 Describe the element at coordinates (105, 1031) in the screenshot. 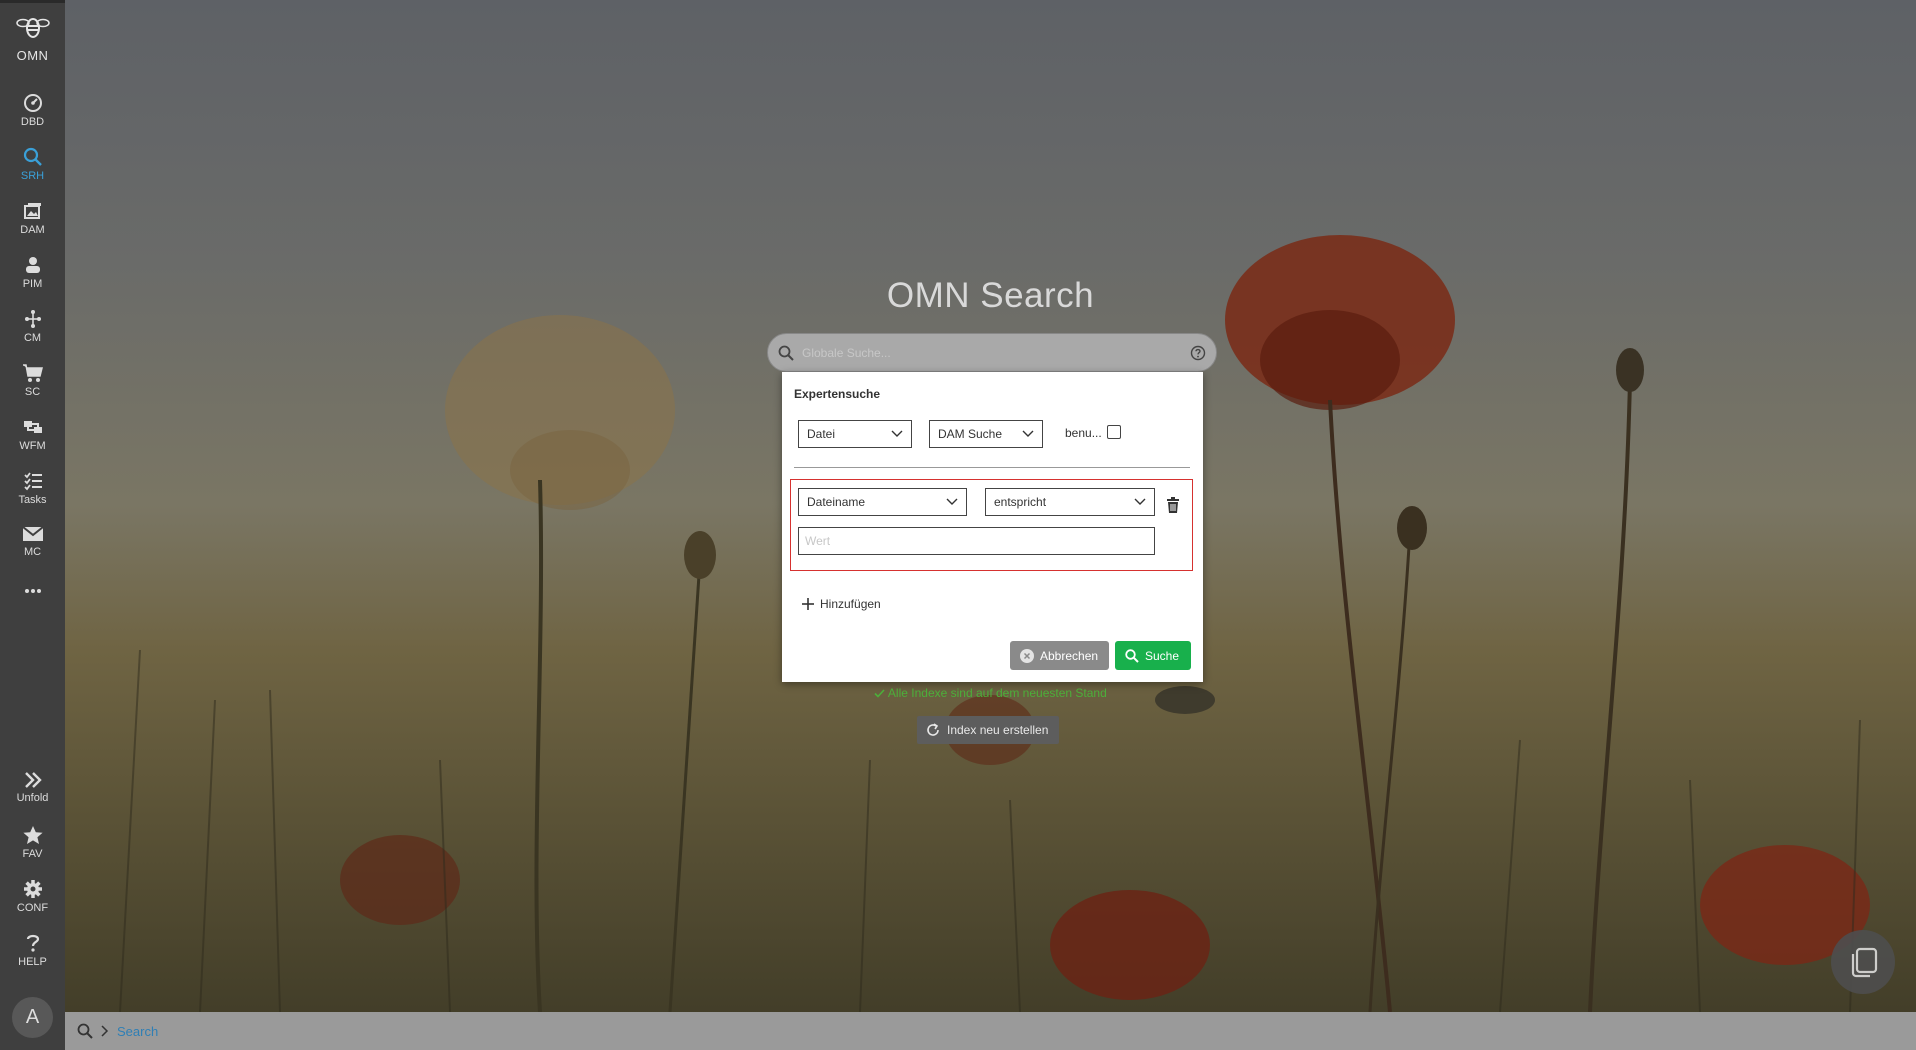

I see `chevron-right-icon` at that location.